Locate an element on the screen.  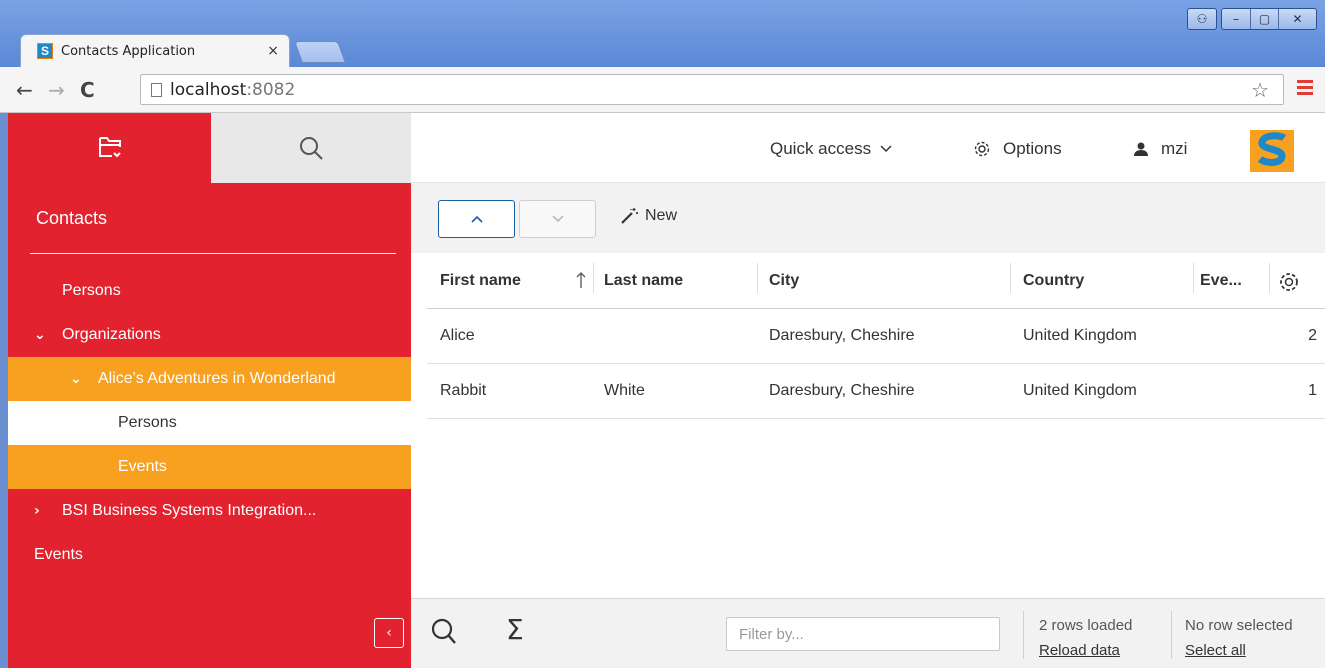
quick-access-menu: Quick access is located at coordinates (831, 149).